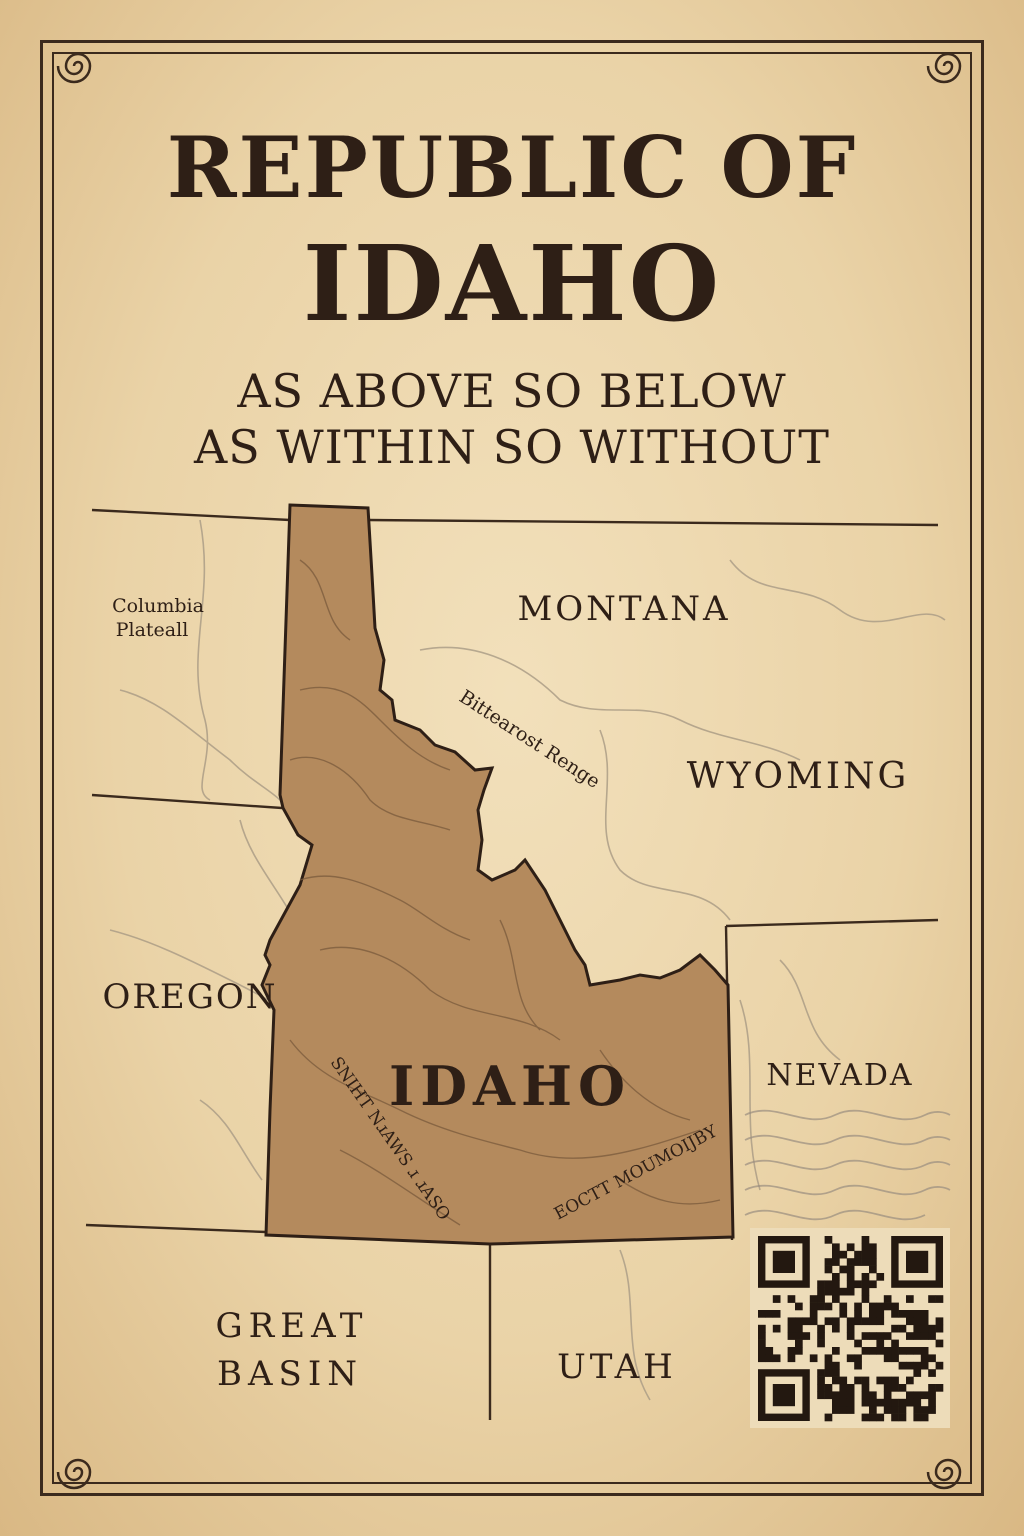 Image resolution: width=1024 pixels, height=1536 pixels. I want to click on oregon-label: OREGON, so click(189, 997).